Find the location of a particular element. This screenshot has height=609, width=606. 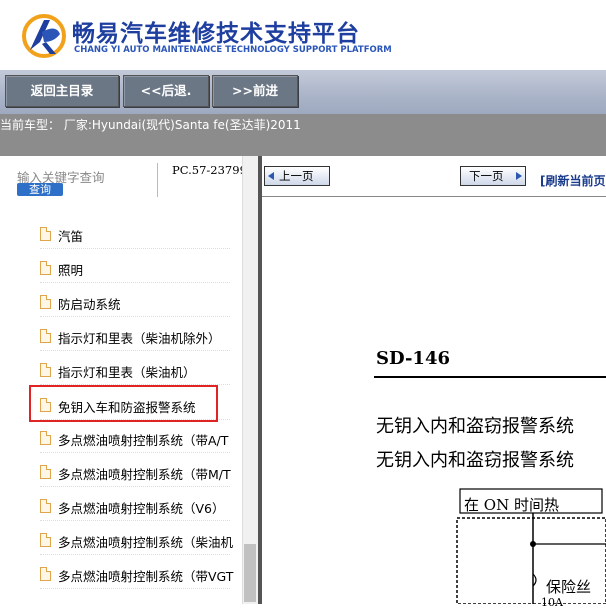

tree-item: 汽笛 is located at coordinates (135, 235).